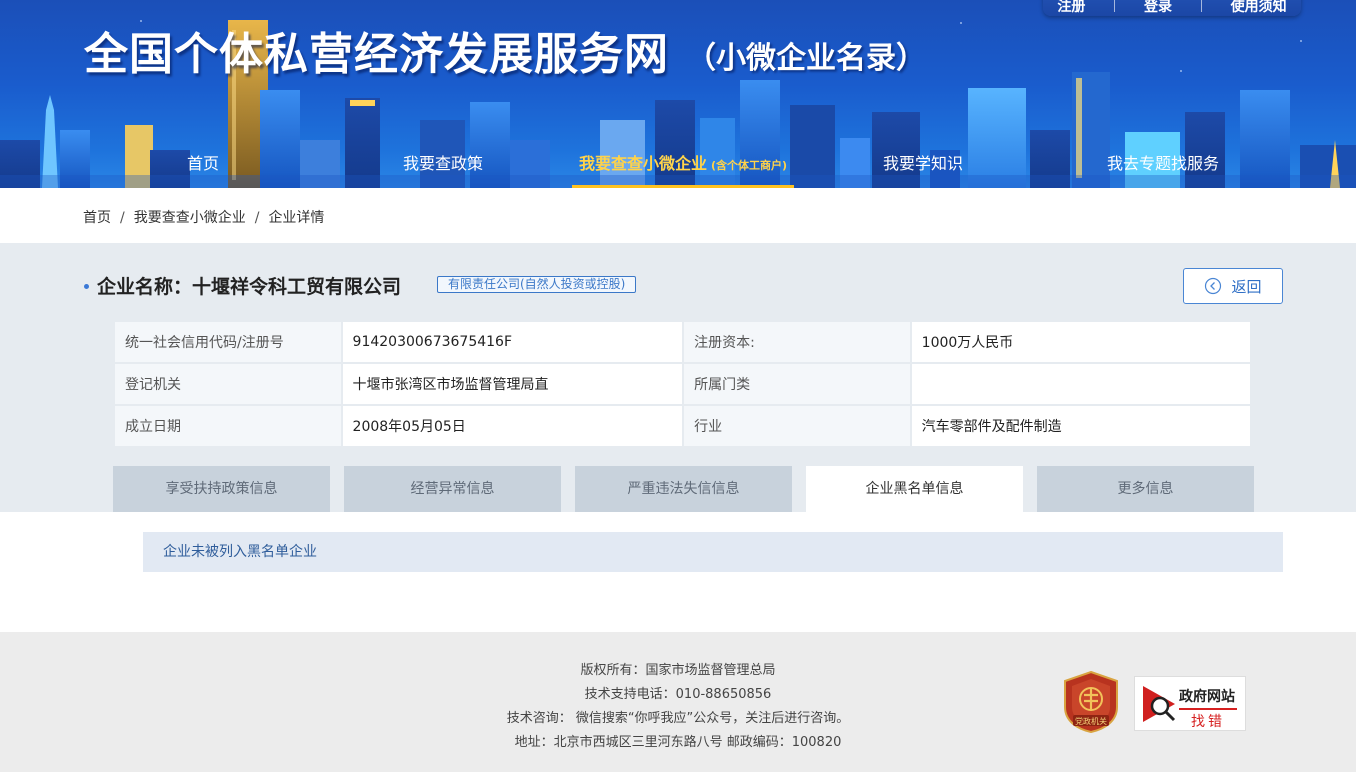 This screenshot has width=1356, height=772. I want to click on founded-date-value: 2008年05月05日, so click(512, 426).